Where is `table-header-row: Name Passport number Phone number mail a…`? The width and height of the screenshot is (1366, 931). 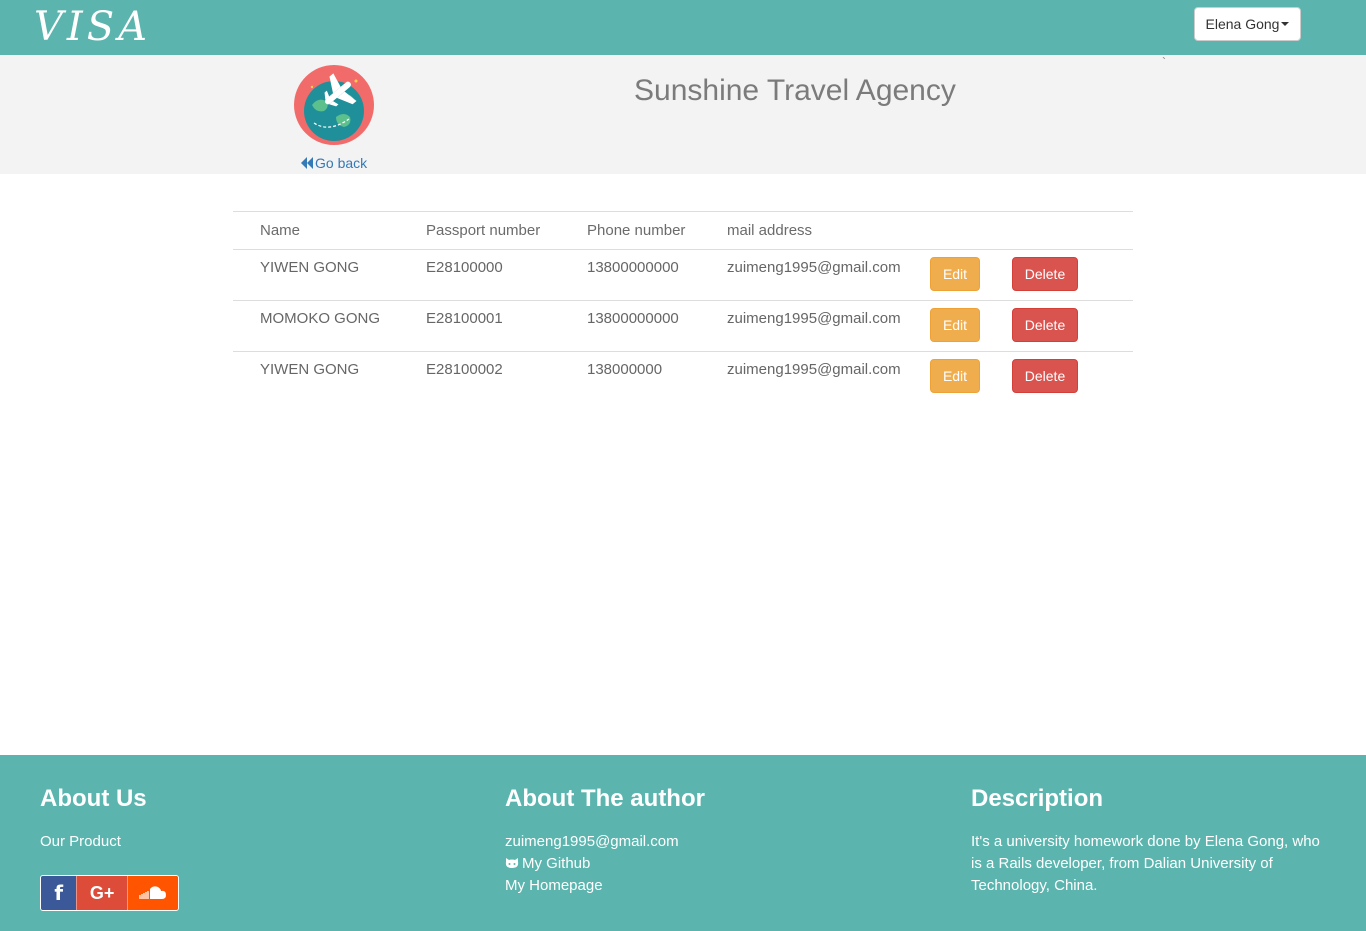 table-header-row: Name Passport number Phone number mail a… is located at coordinates (683, 230).